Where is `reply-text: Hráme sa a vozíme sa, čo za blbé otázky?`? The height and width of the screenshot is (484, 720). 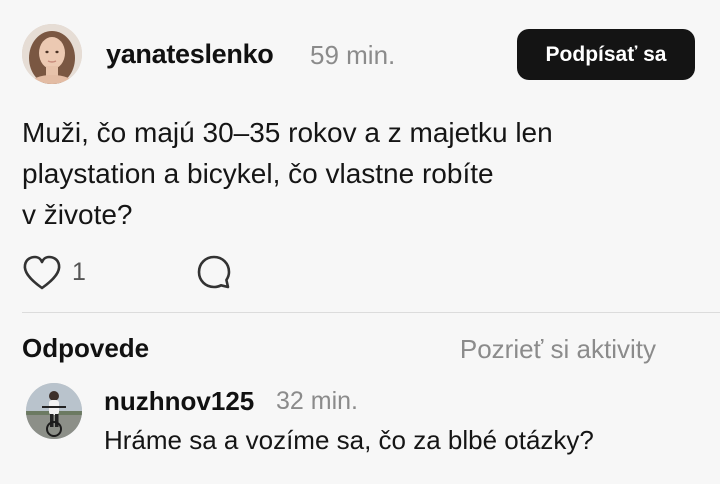
reply-text: Hráme sa a vozíme sa, čo za blbé otázky? is located at coordinates (349, 440).